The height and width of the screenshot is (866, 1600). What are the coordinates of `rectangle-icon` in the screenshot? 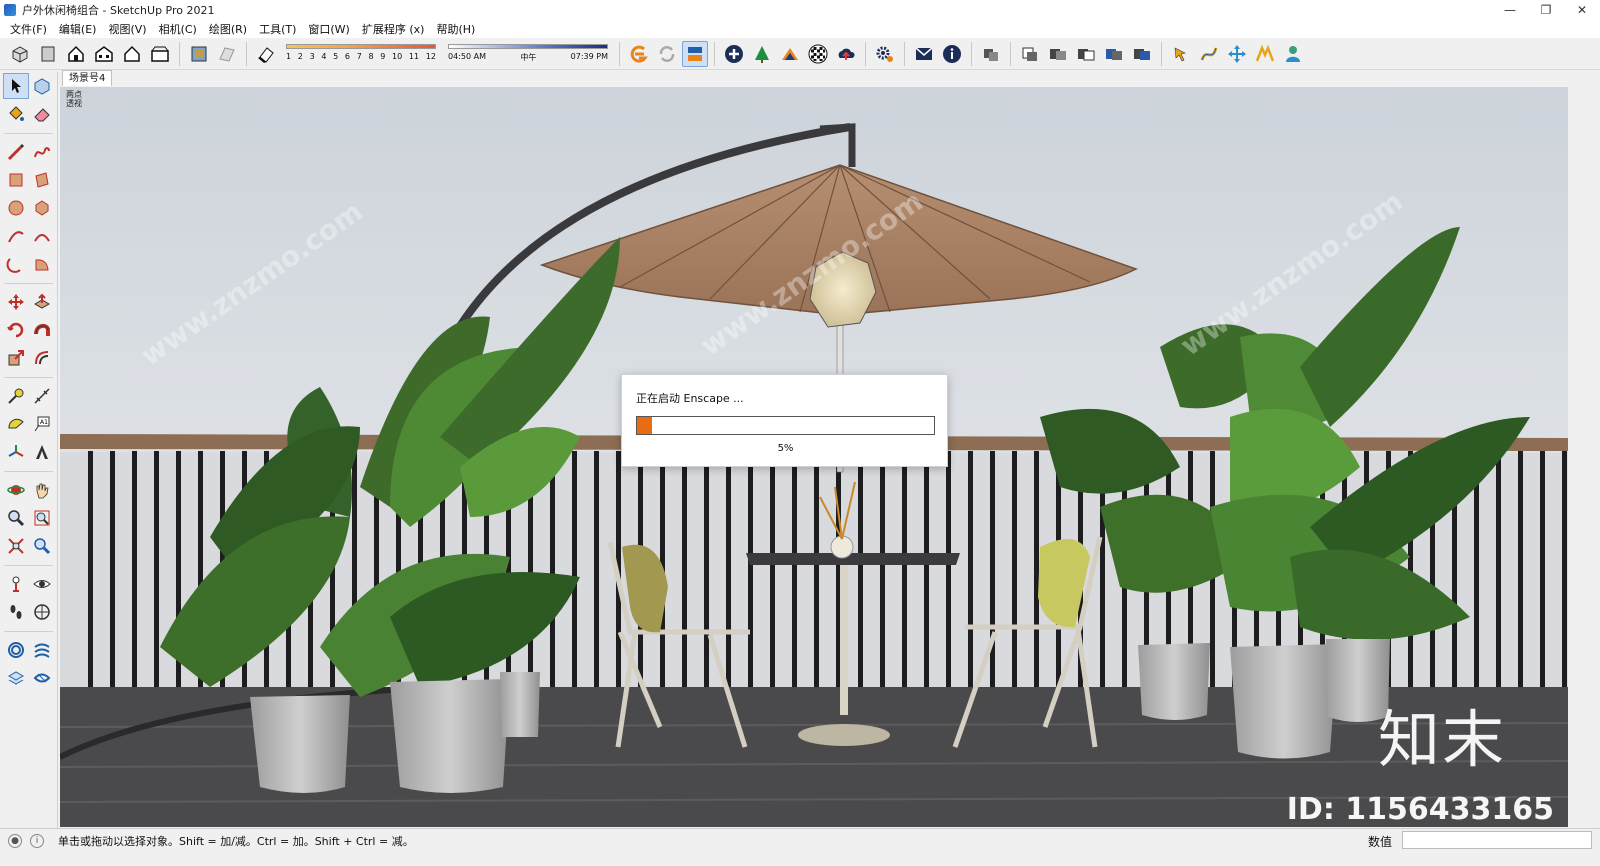 It's located at (16, 180).